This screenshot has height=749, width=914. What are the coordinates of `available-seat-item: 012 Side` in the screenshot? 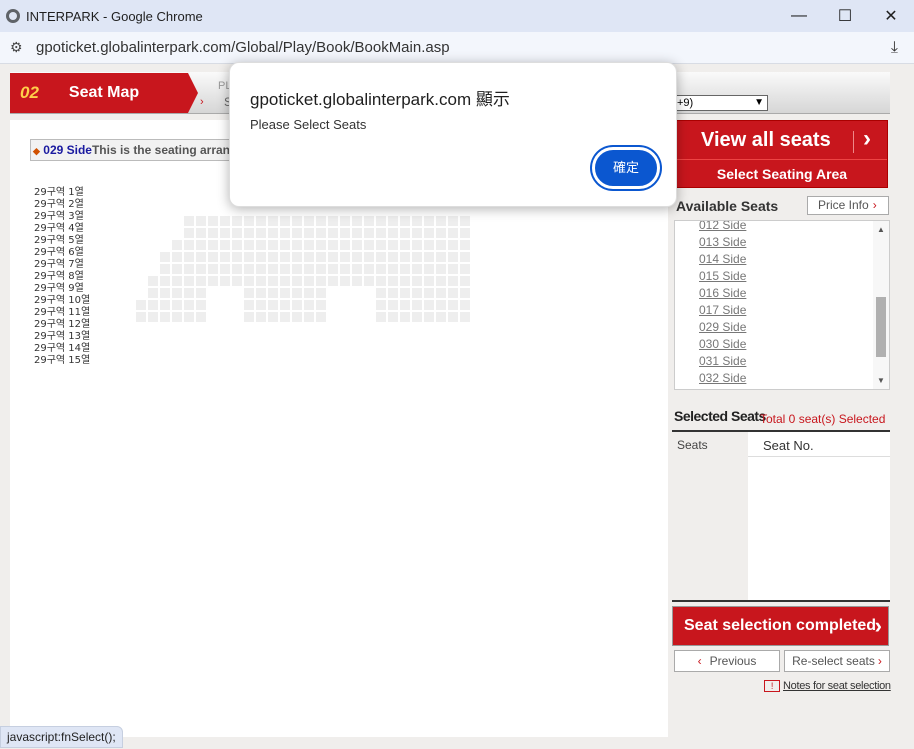 It's located at (722, 227).